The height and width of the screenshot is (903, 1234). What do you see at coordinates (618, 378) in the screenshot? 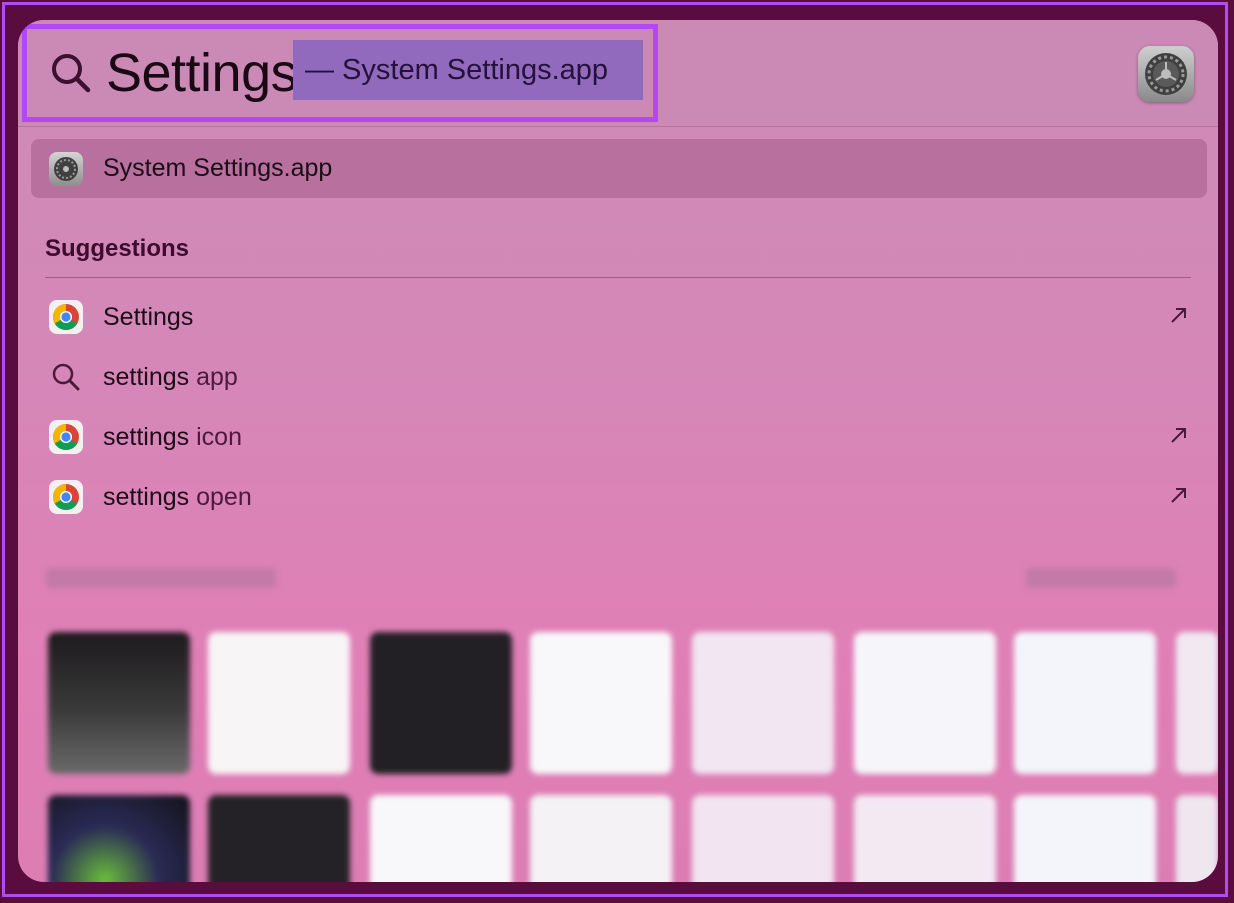
I see `suggestion-row: settings app` at bounding box center [618, 378].